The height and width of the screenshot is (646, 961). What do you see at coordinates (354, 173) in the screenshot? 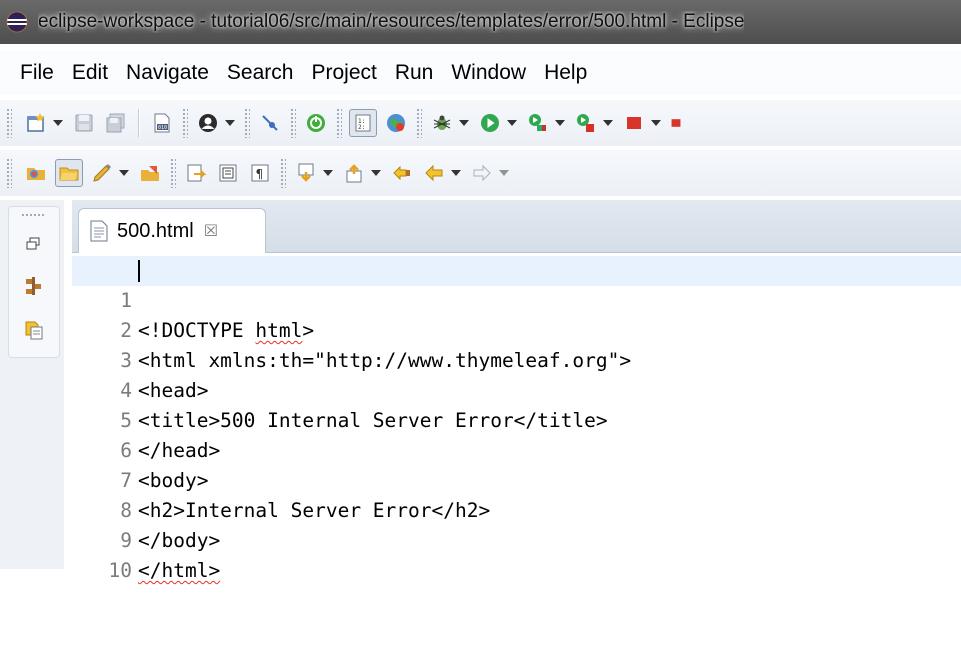
I see `previous-annotation-icon` at bounding box center [354, 173].